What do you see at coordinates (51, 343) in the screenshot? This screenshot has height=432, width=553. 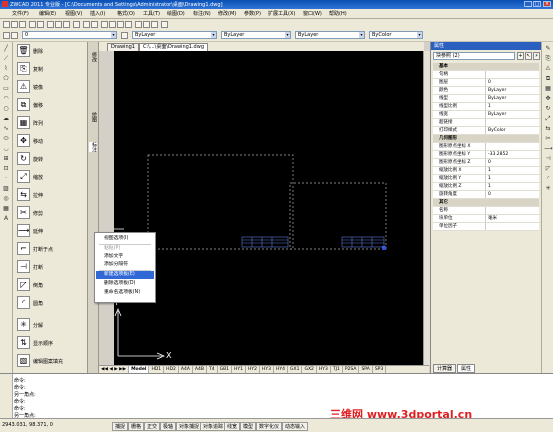 I see `palette-draworder: ⇅ 显示顺序` at bounding box center [51, 343].